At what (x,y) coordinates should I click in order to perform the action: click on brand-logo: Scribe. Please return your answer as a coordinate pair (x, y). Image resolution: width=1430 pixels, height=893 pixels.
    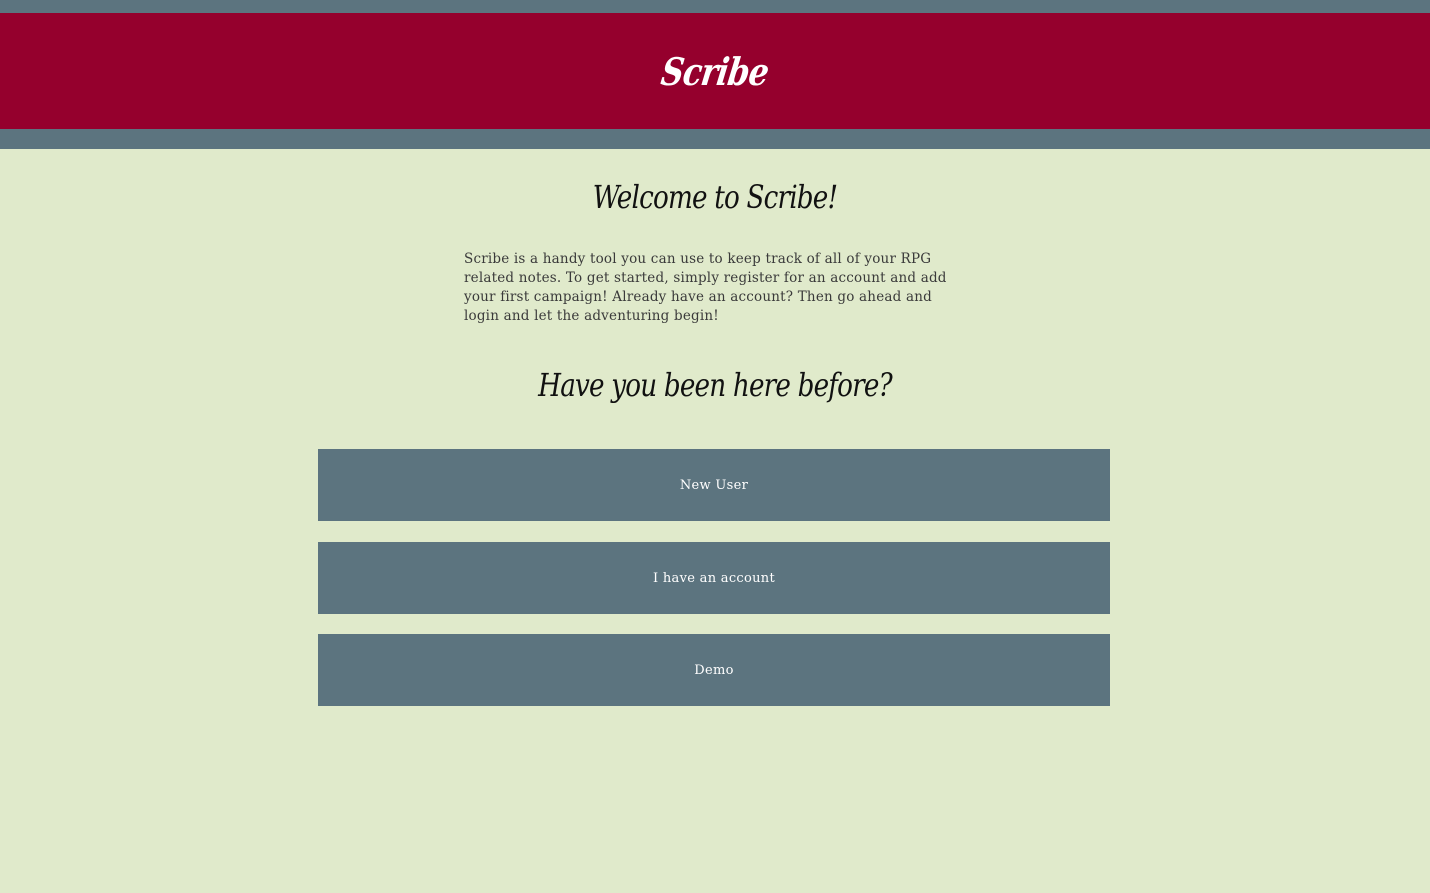
    Looking at the image, I should click on (715, 71).